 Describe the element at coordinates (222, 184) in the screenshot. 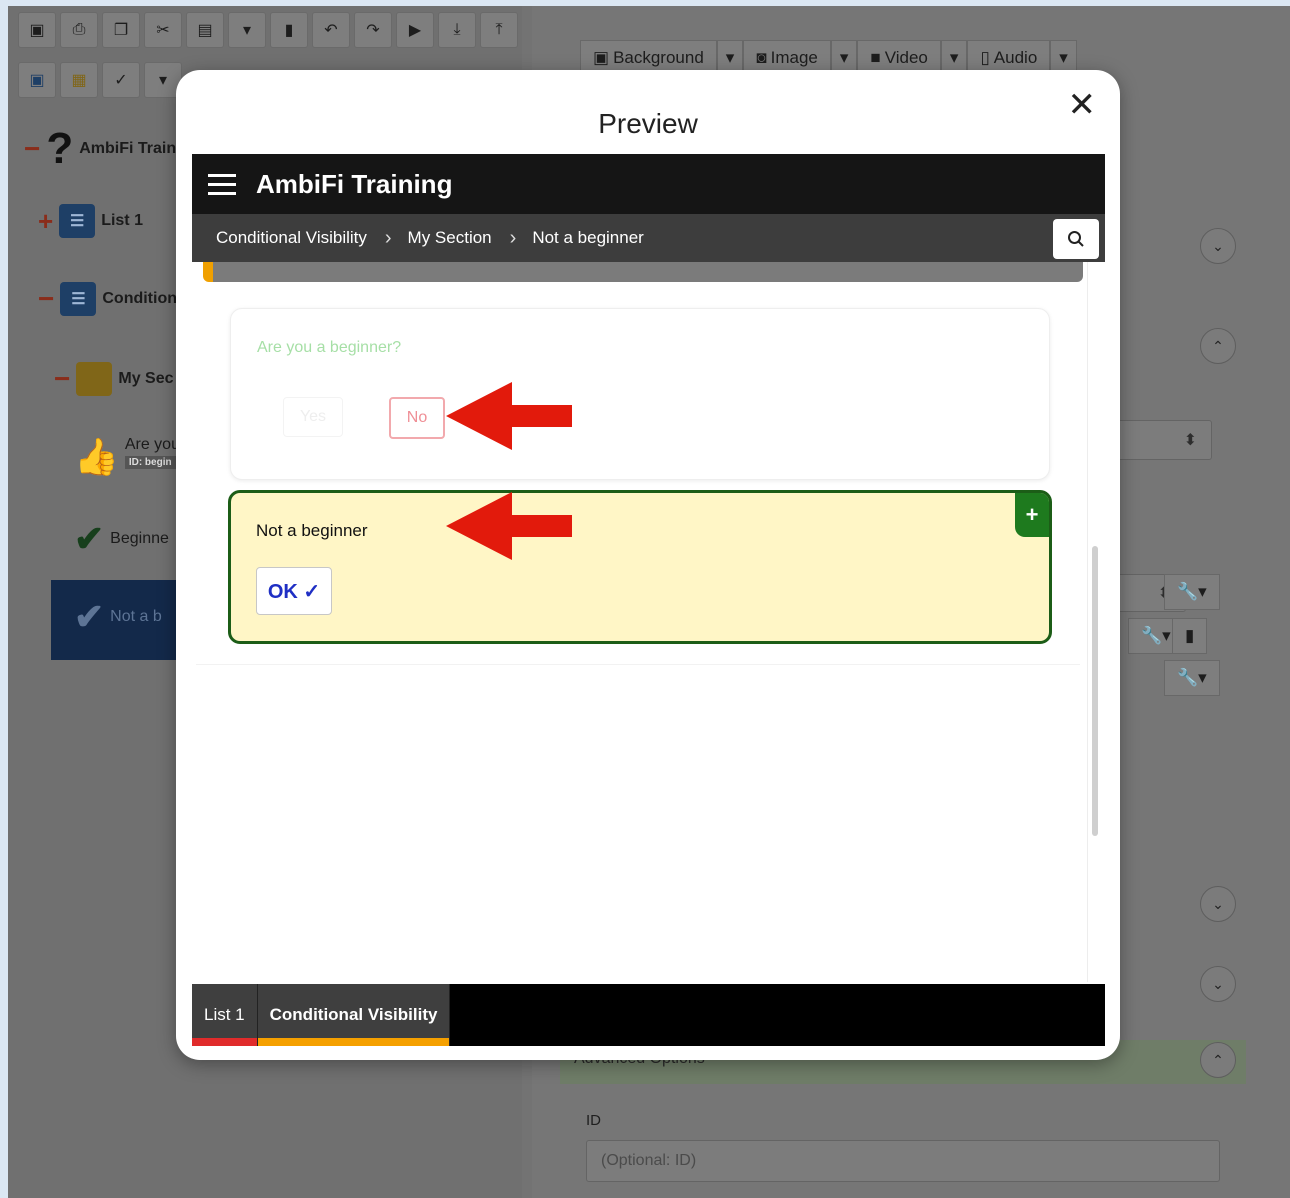

I see `hamburger-menu-icon` at that location.